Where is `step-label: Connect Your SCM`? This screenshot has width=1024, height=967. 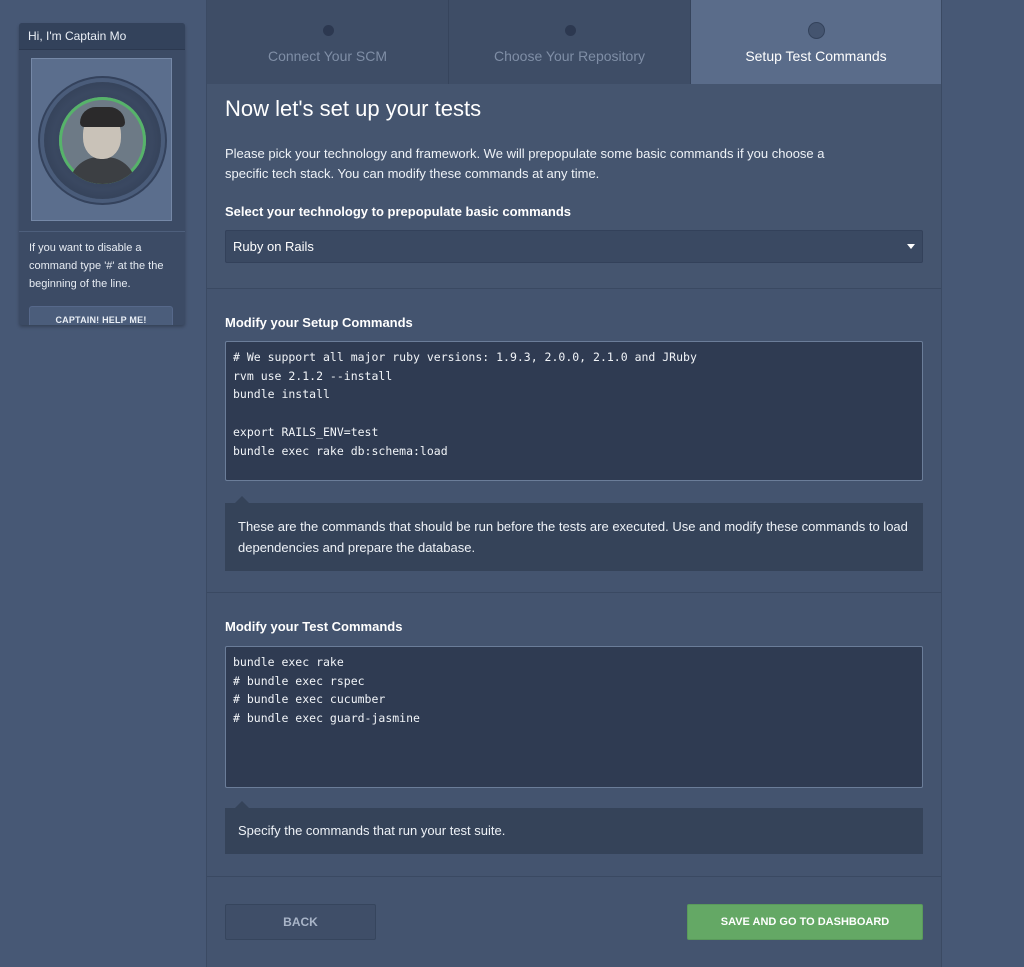
step-label: Connect Your SCM is located at coordinates (327, 56).